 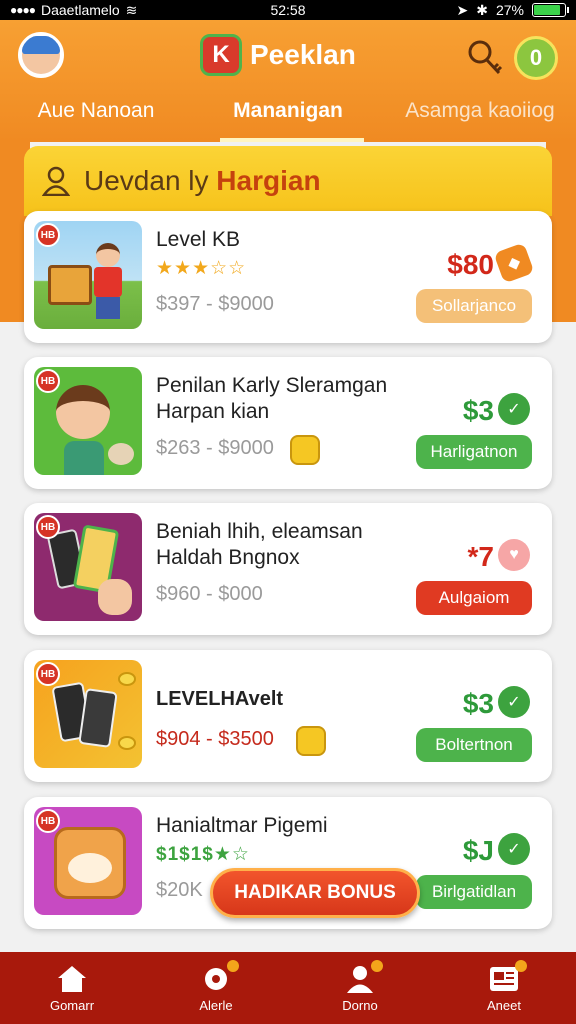 I want to click on tab-bar: Aue Nanoan Mananigan Asamga kaoiiog, so click(x=288, y=117).